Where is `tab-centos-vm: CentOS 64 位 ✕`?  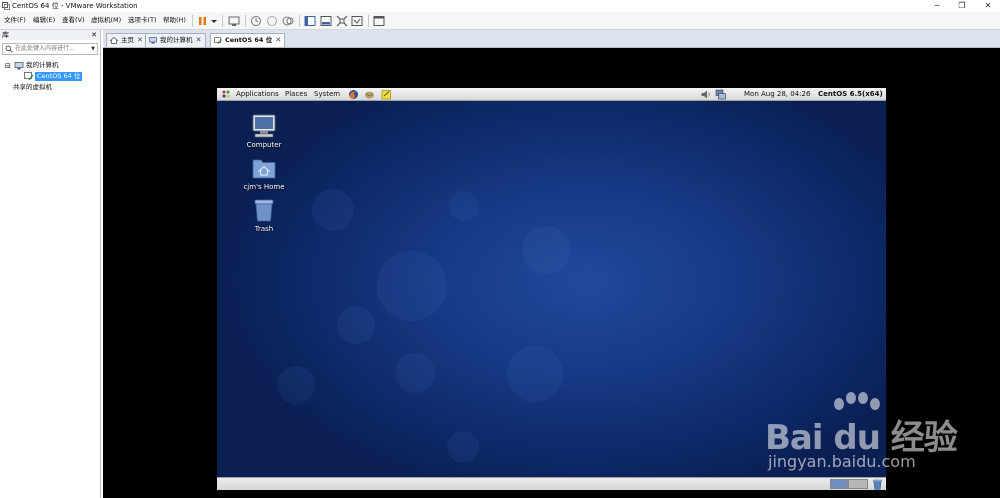 tab-centos-vm: CentOS 64 位 ✕ is located at coordinates (248, 40).